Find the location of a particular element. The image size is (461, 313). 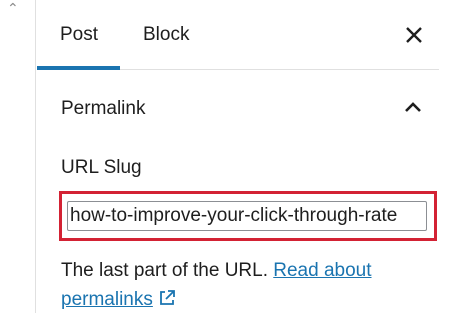

external-link-icon is located at coordinates (167, 297).